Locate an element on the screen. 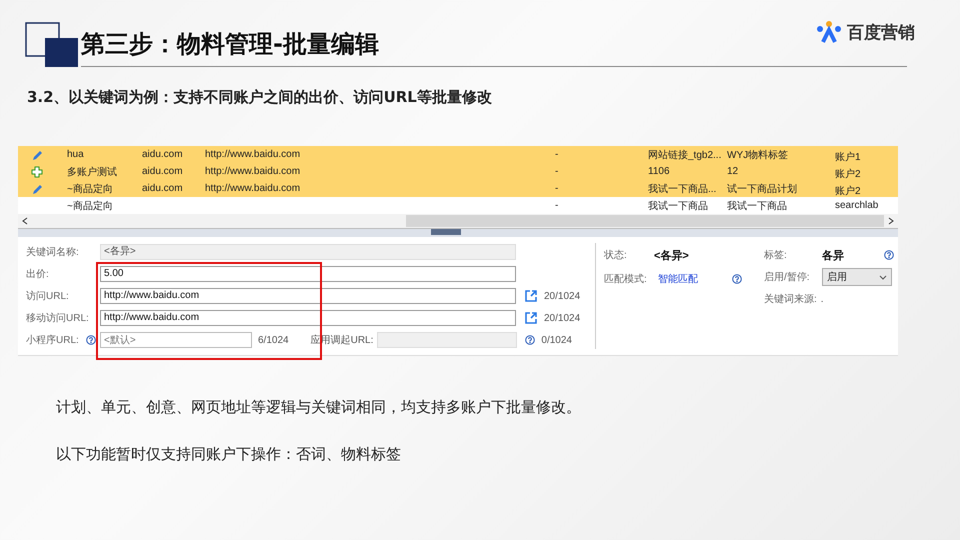  source-value: . is located at coordinates (822, 299).